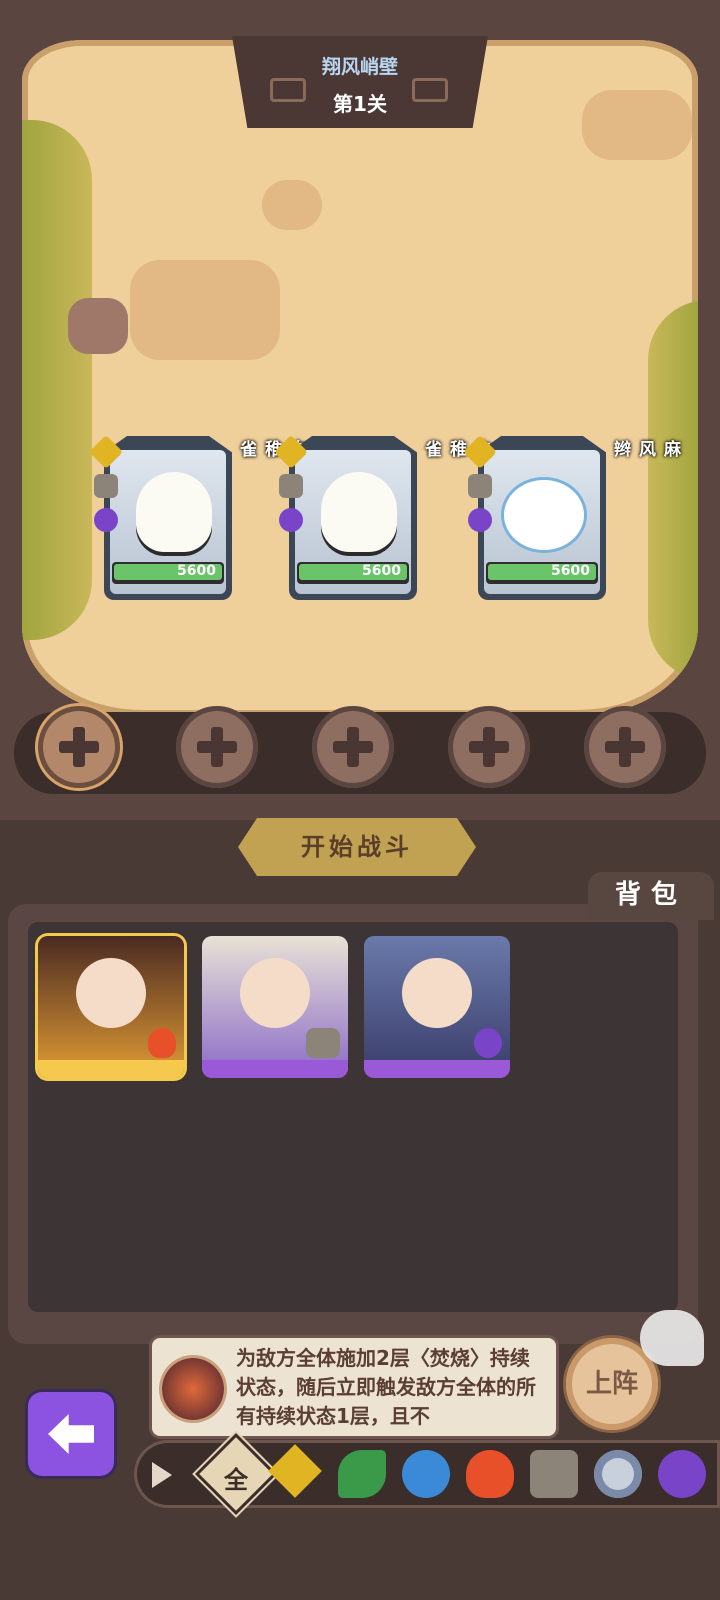  Describe the element at coordinates (362, 1474) in the screenshot. I see `wind-icon` at that location.